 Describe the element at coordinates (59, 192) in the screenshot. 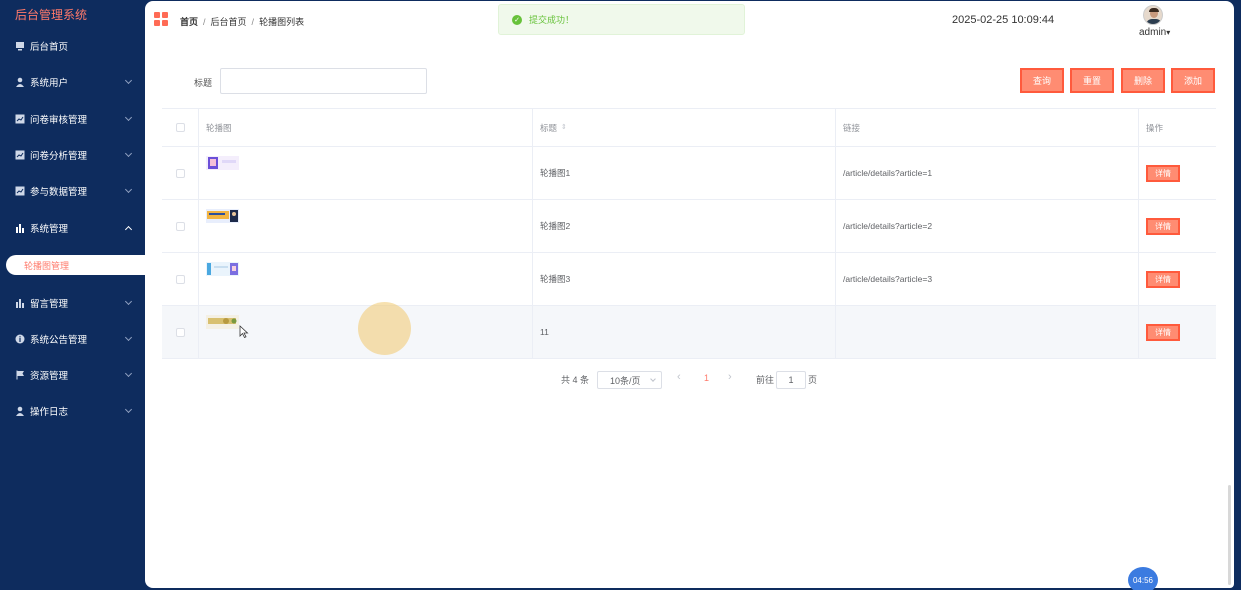

I see `sidebar-item-label: 参与数据管理` at that location.